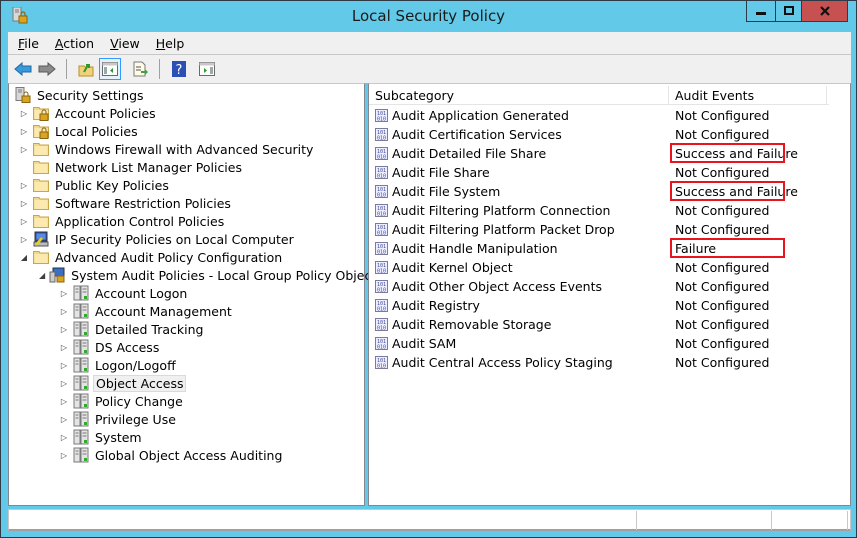 This screenshot has height=538, width=857. I want to click on tree-item-label: Application Control Policies, so click(140, 221).